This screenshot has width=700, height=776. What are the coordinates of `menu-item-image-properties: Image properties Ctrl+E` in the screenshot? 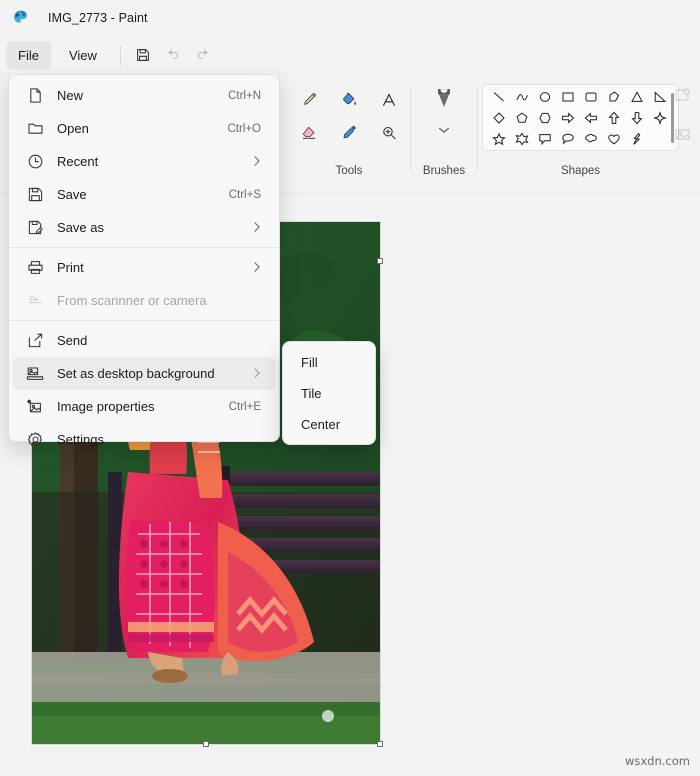 It's located at (144, 406).